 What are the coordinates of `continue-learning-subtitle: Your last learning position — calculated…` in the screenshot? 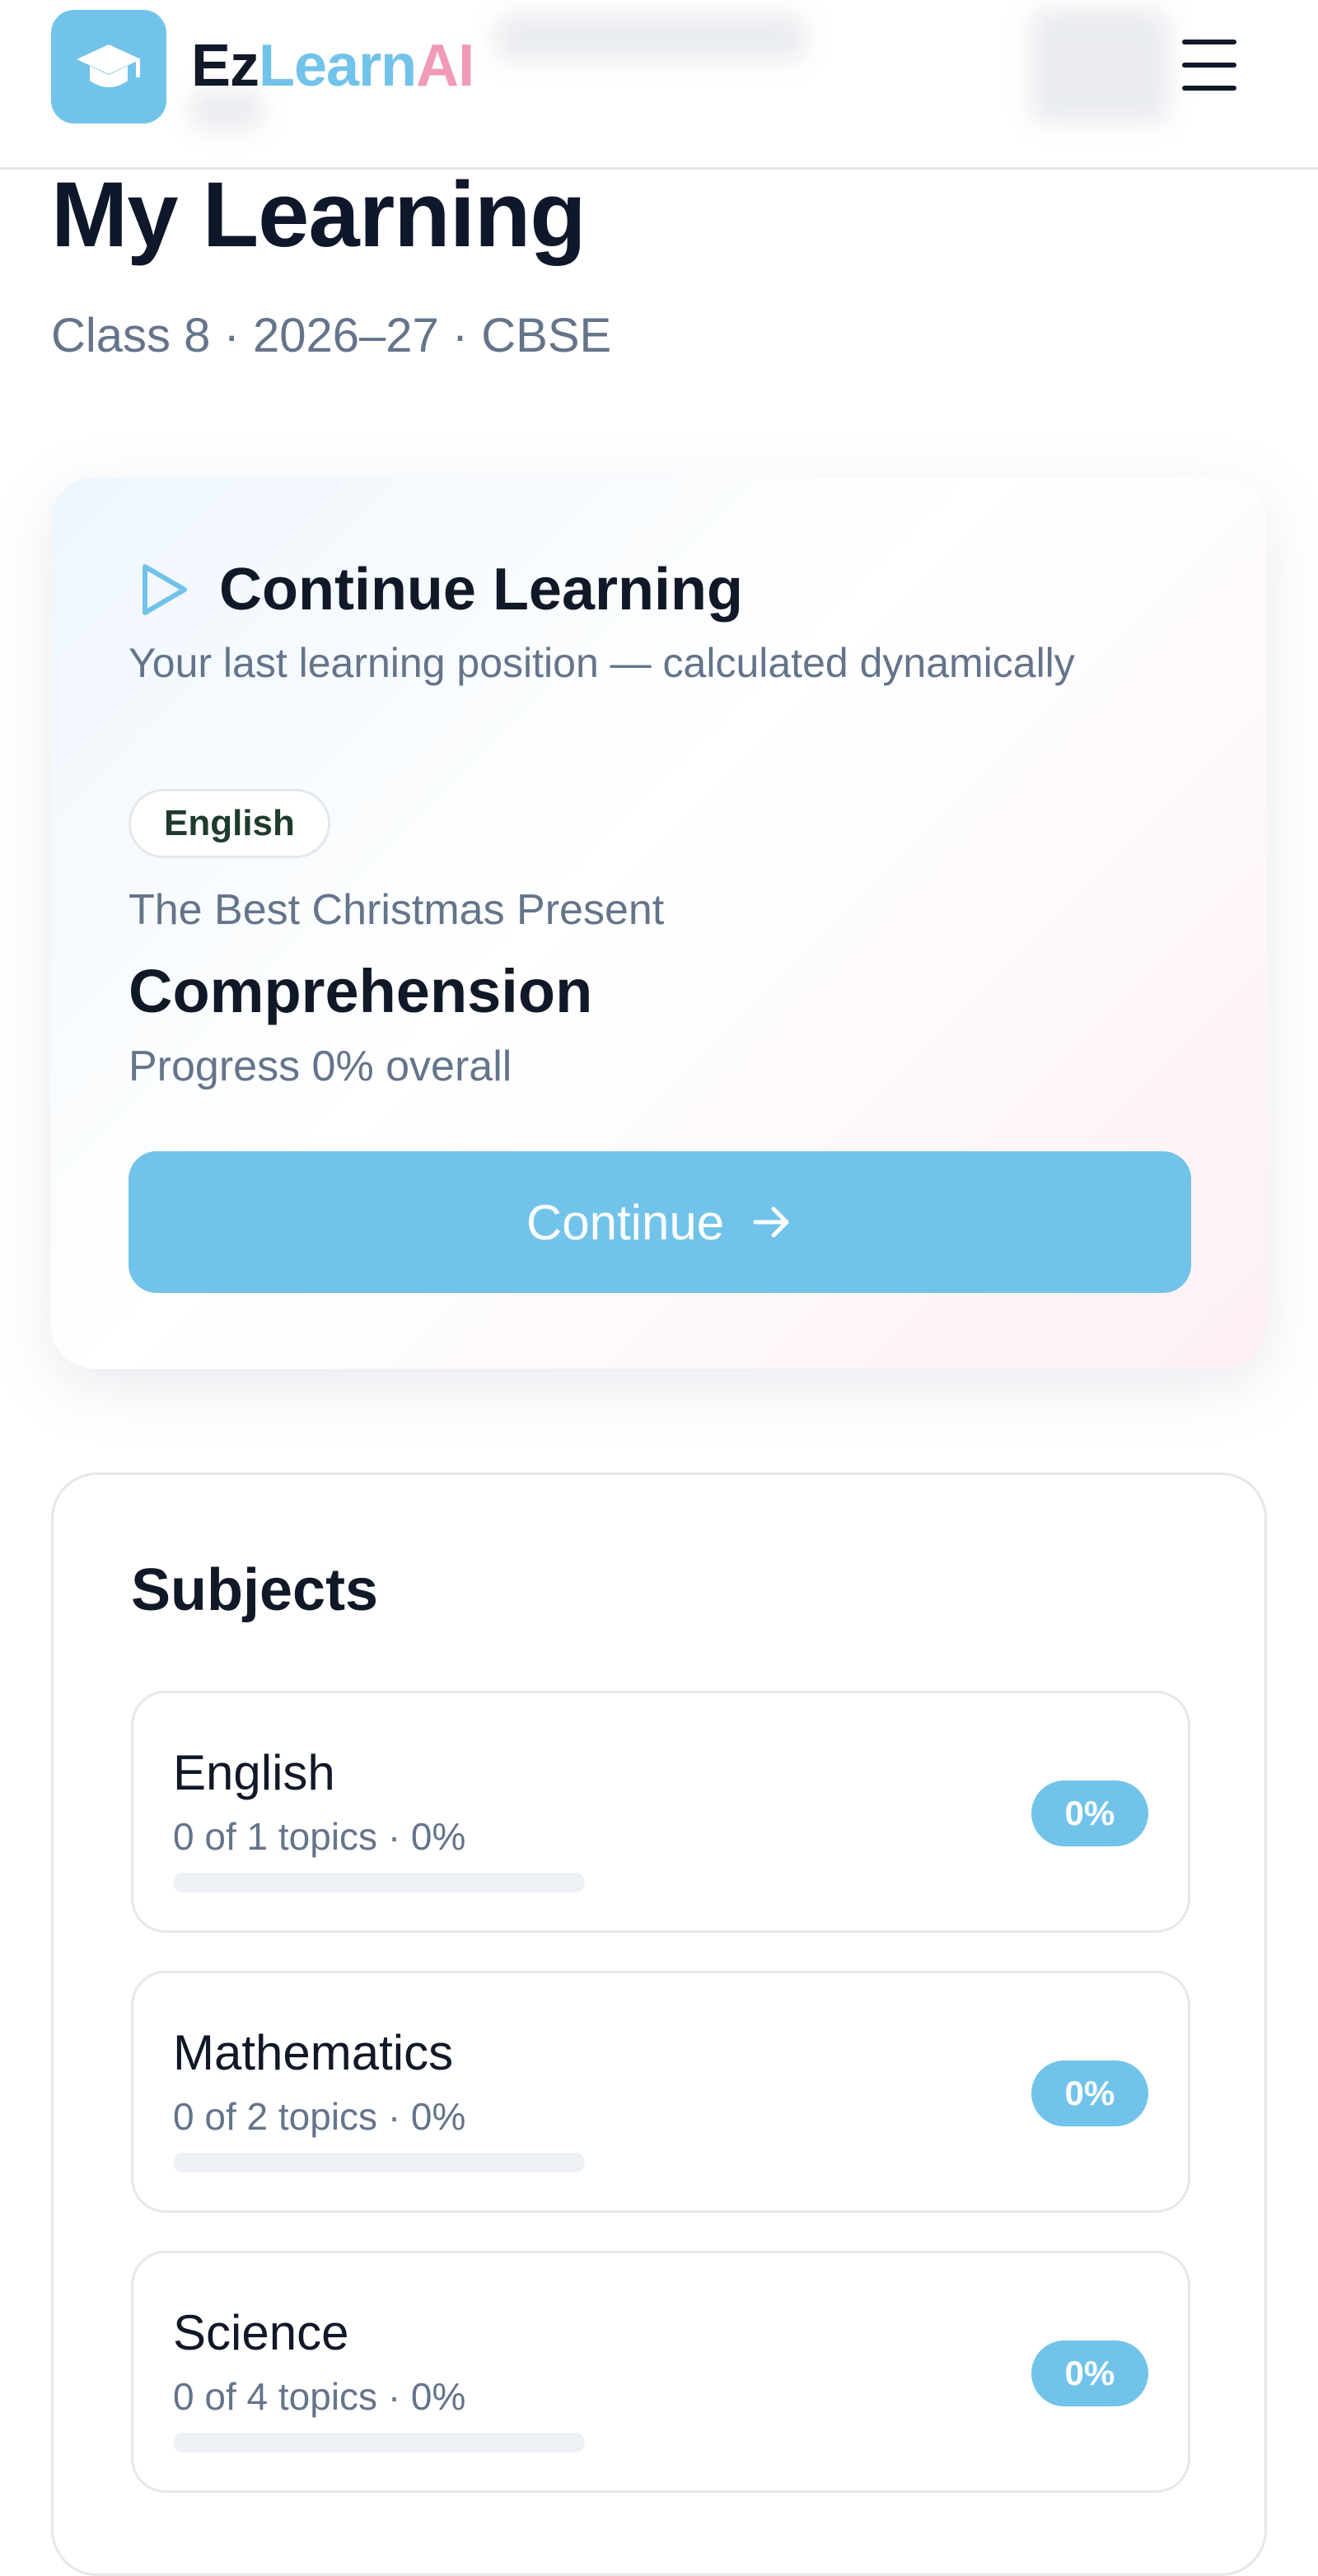 It's located at (602, 663).